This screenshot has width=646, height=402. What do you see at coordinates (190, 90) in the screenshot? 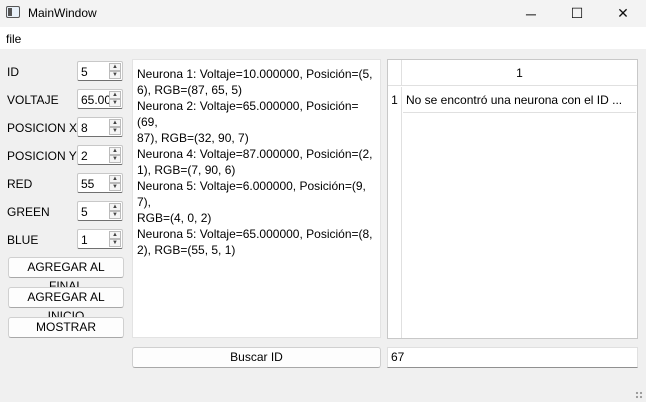
I see `output-line: 6), RGB=(87, 65, 5)` at bounding box center [190, 90].